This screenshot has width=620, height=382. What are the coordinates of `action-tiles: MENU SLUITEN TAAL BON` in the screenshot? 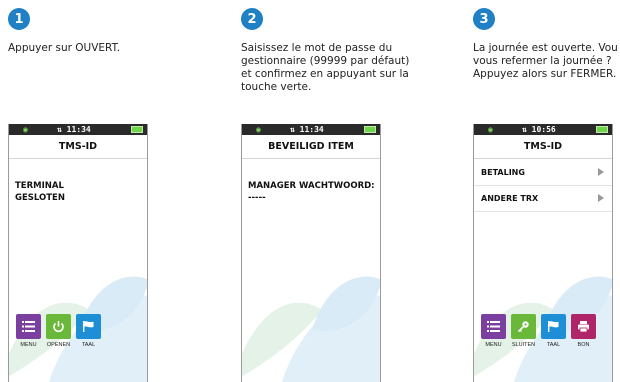 It's located at (538, 331).